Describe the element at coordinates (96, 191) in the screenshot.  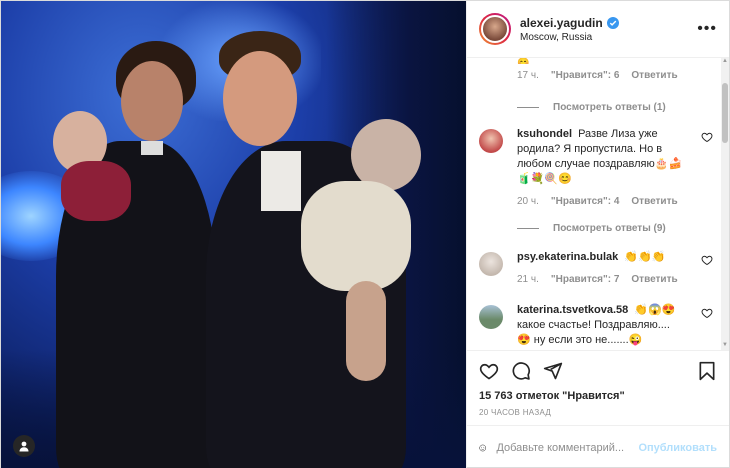
I see `baby-left-body` at that location.